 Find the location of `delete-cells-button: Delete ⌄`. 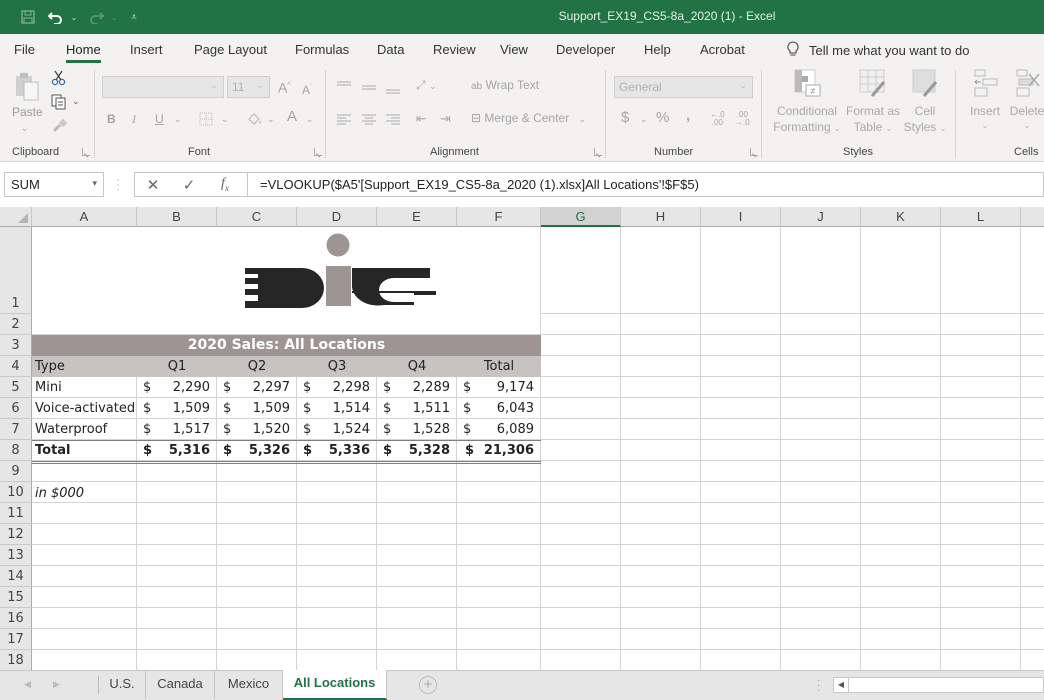

delete-cells-button: Delete ⌄ is located at coordinates (1025, 104).